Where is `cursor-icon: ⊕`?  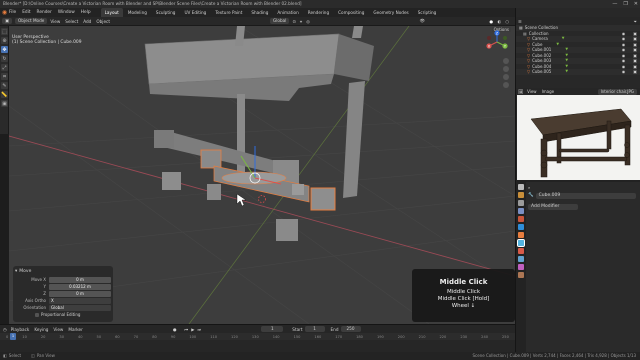
cursor-icon: ⊕ is located at coordinates (4, 40).